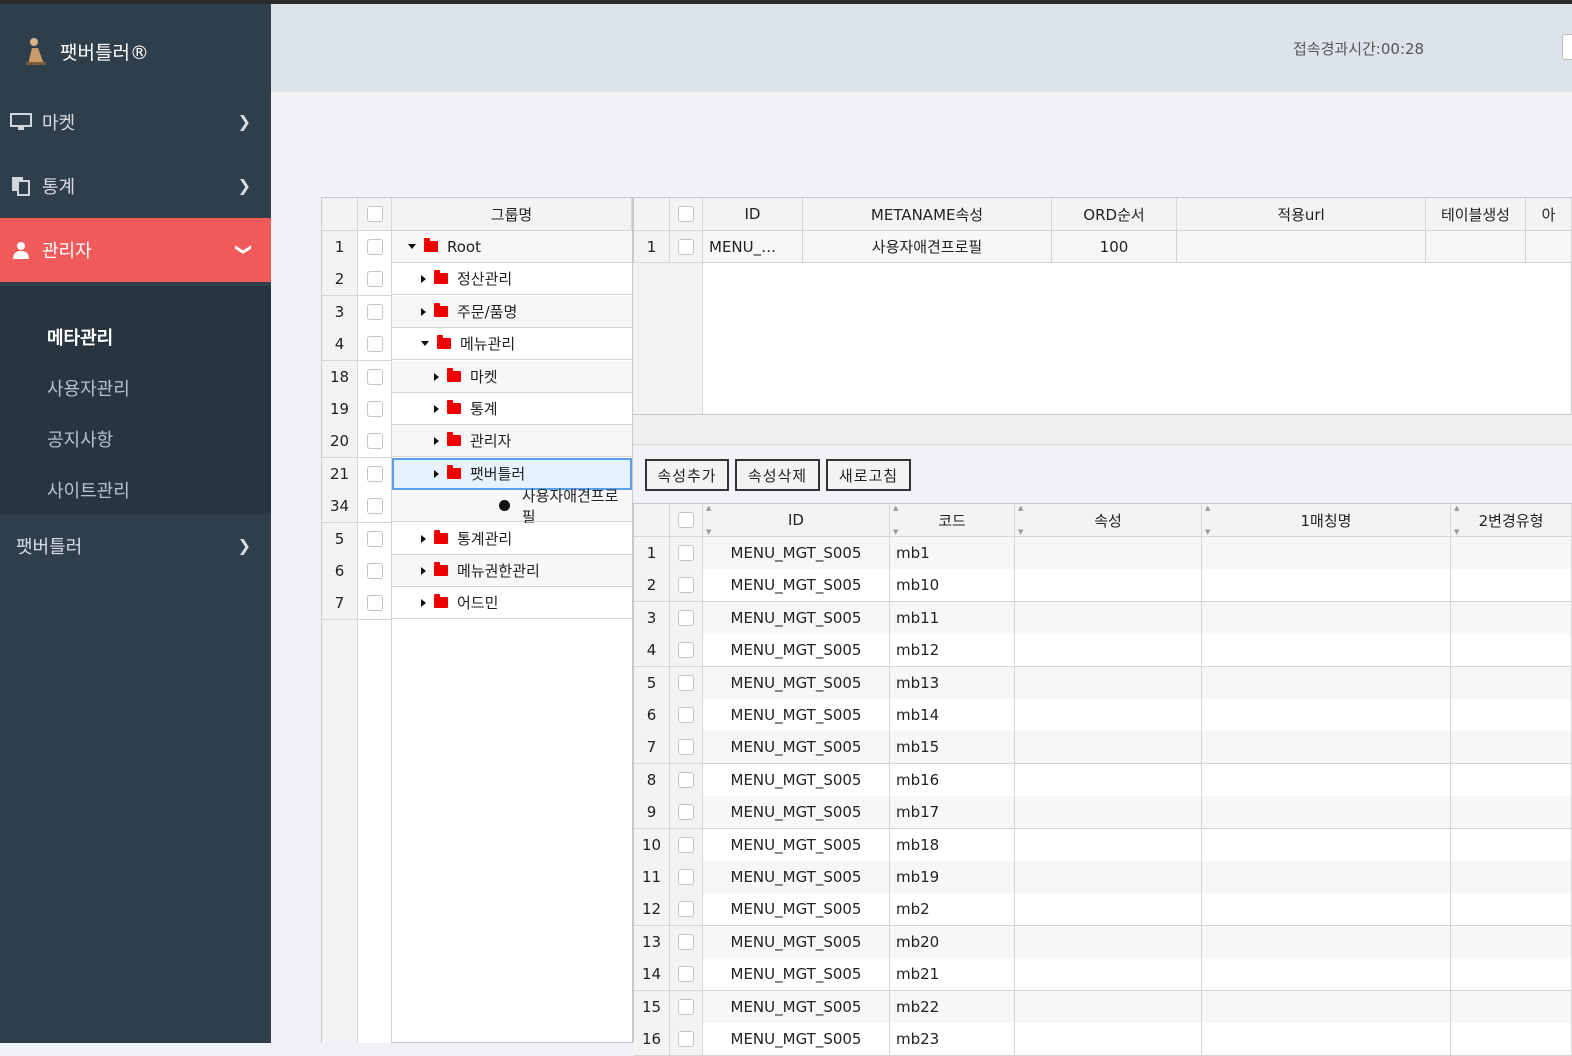  What do you see at coordinates (512, 247) in the screenshot?
I see `tree-node: Root` at bounding box center [512, 247].